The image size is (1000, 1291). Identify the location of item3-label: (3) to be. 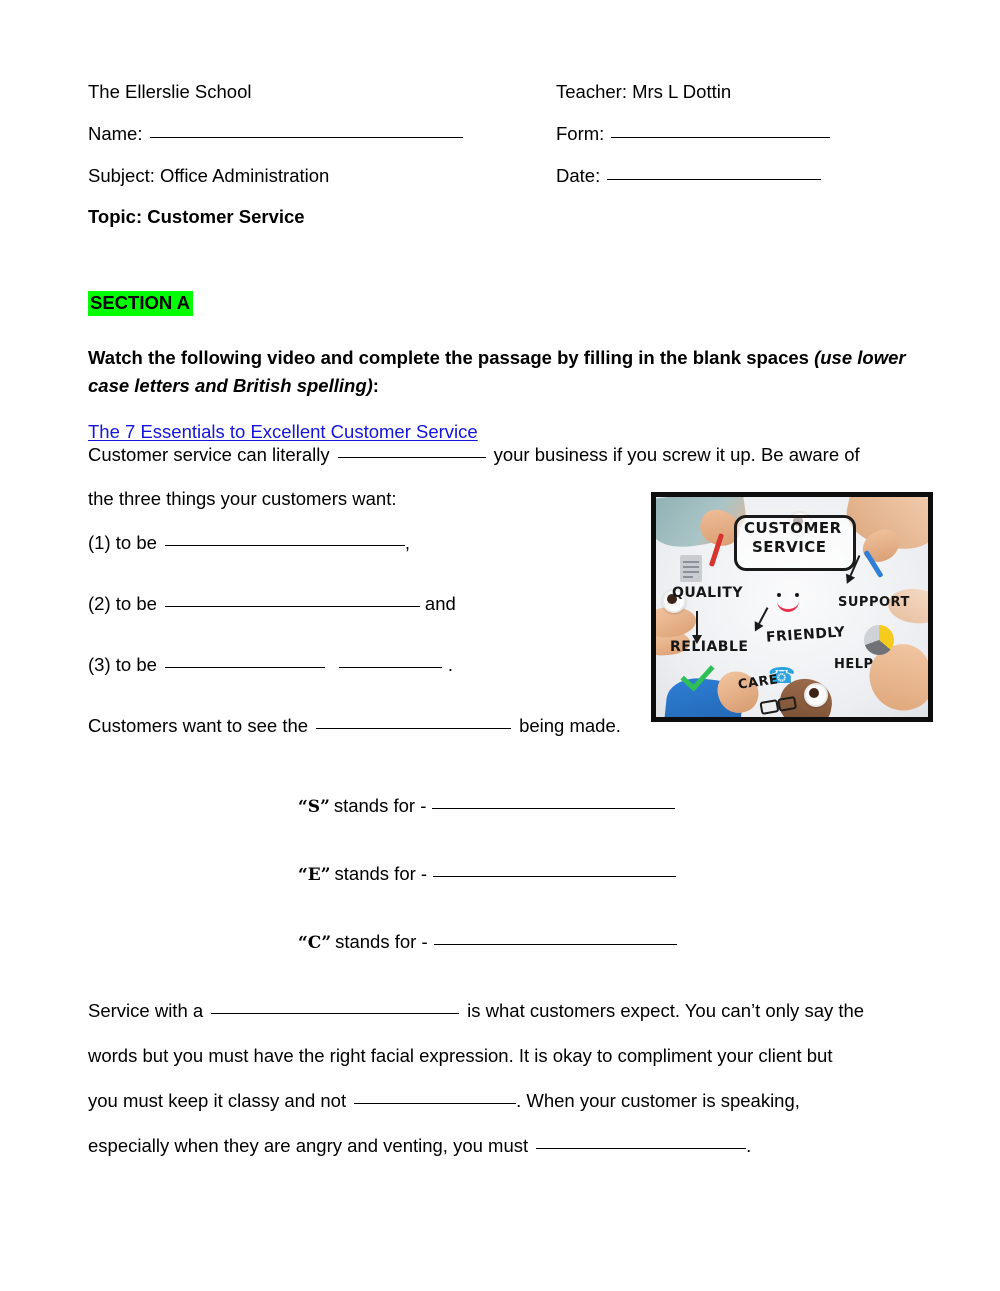
(122, 664).